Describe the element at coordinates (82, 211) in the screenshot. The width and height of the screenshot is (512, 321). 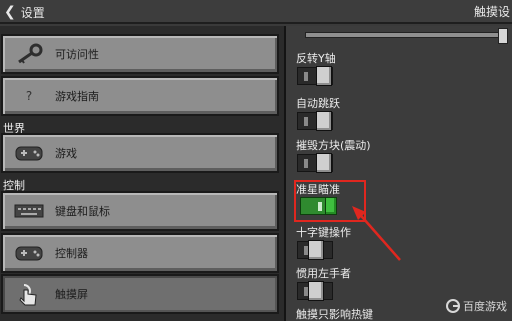
I see `sidebar-item-label: 键盘和鼠标` at that location.